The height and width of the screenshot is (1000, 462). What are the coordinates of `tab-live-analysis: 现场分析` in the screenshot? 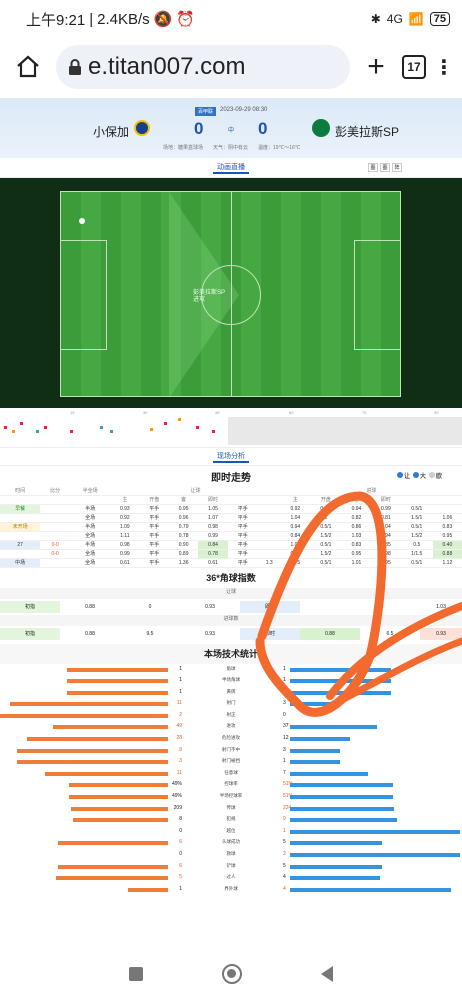 It's located at (231, 457).